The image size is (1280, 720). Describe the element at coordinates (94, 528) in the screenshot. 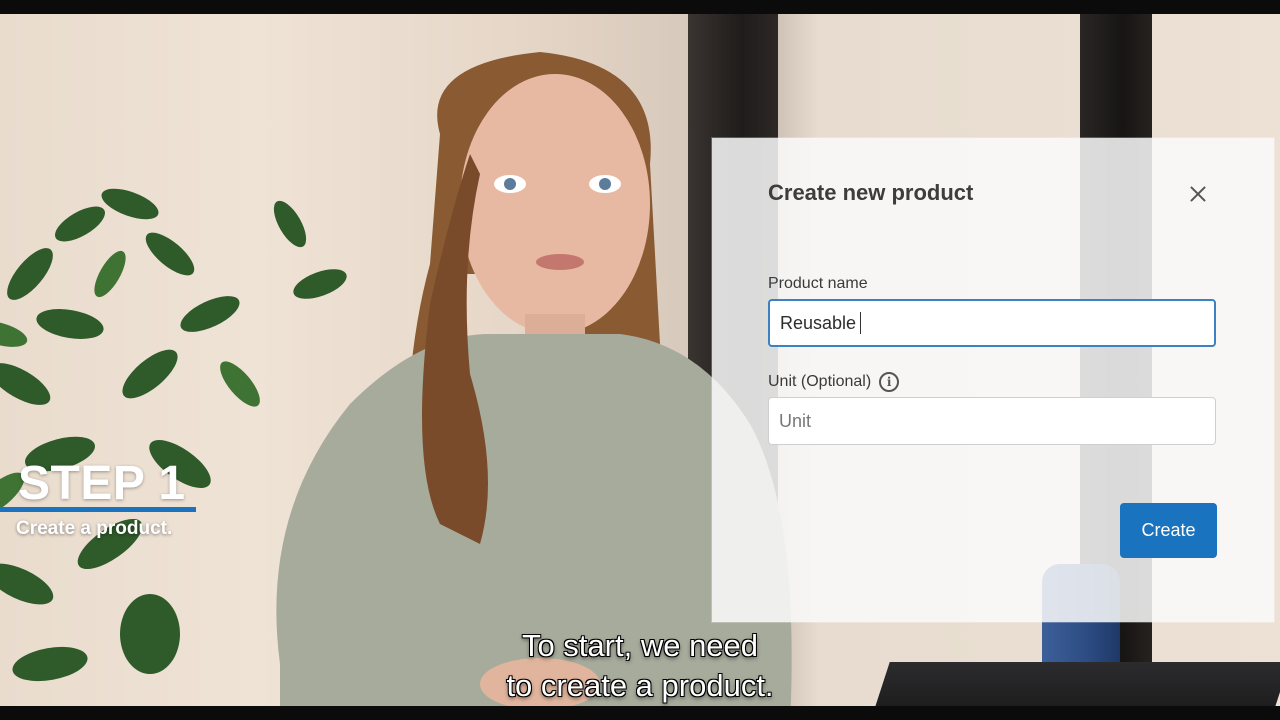

I see `step-subtitle: Create a product.` at that location.